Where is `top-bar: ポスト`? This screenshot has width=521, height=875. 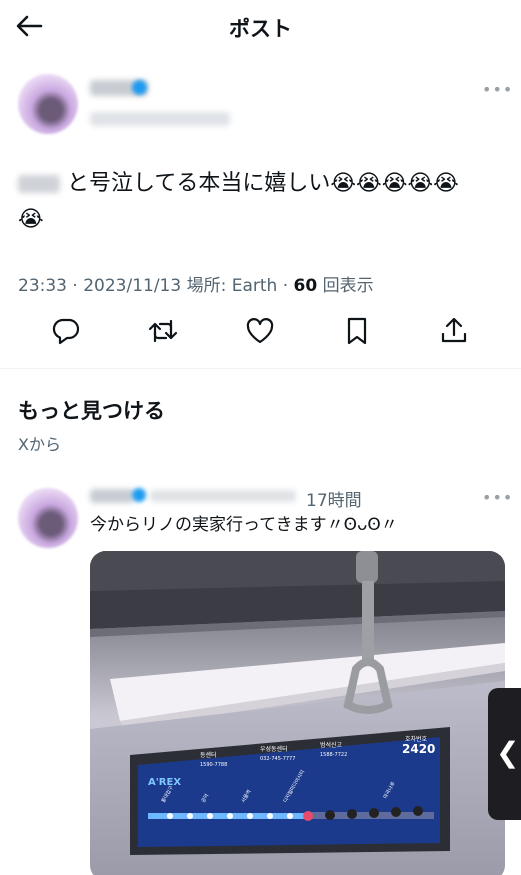 top-bar: ポスト is located at coordinates (260, 26).